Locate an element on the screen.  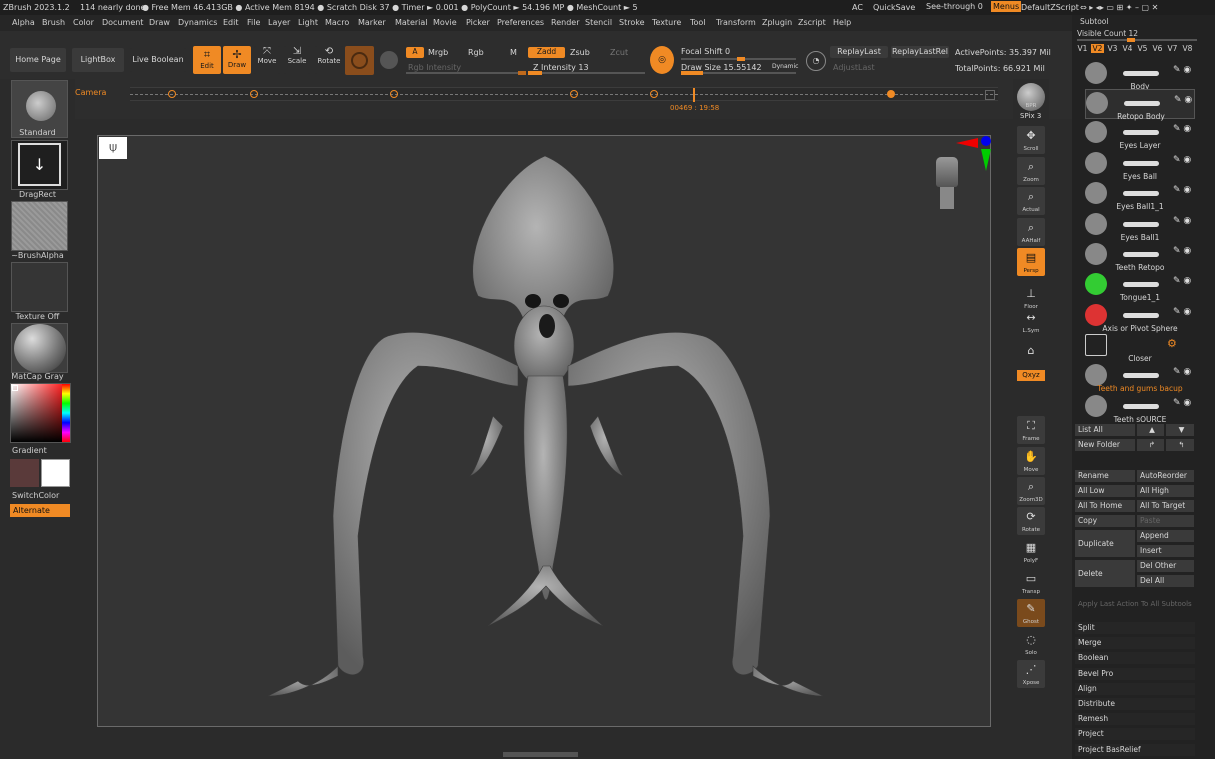
xpose-button: ⋰ Xpose is located at coordinates (1031, 674).